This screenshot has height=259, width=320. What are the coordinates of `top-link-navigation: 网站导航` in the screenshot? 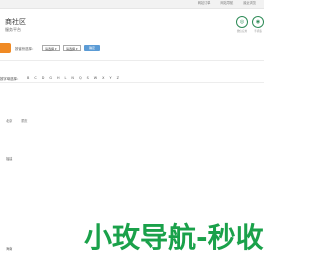 It's located at (227, 3).